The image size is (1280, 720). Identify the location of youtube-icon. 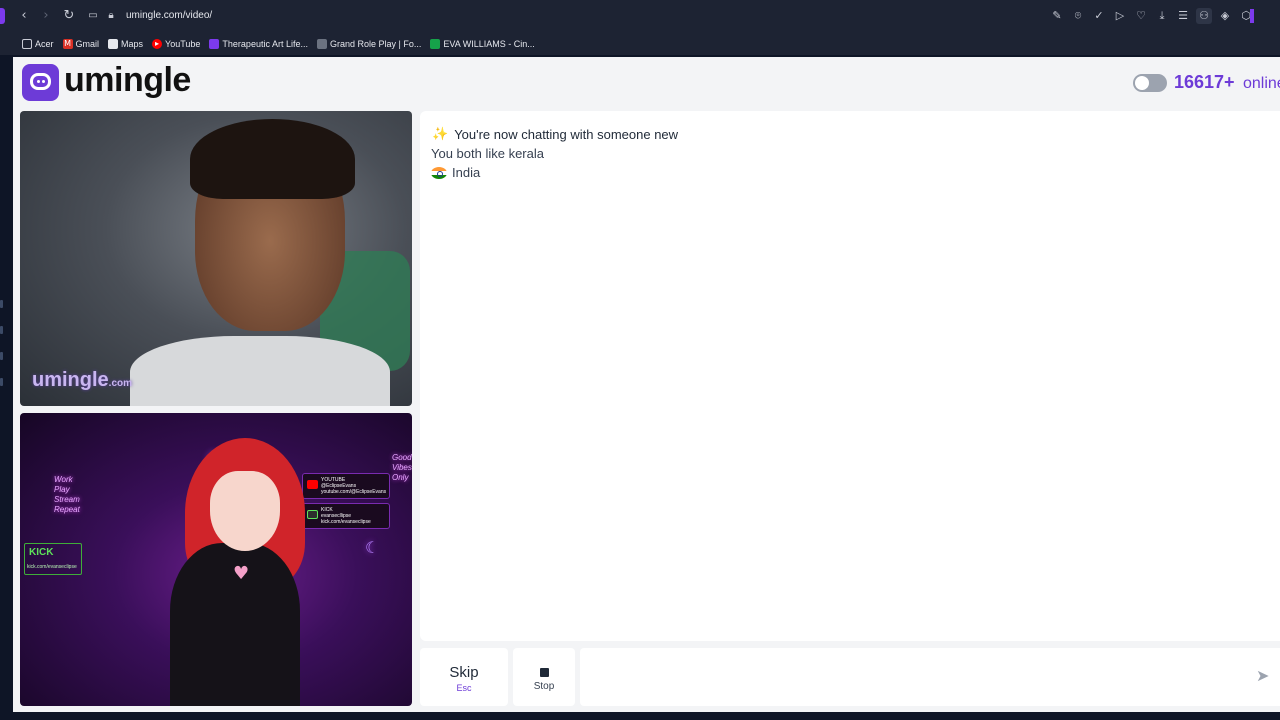
(312, 484).